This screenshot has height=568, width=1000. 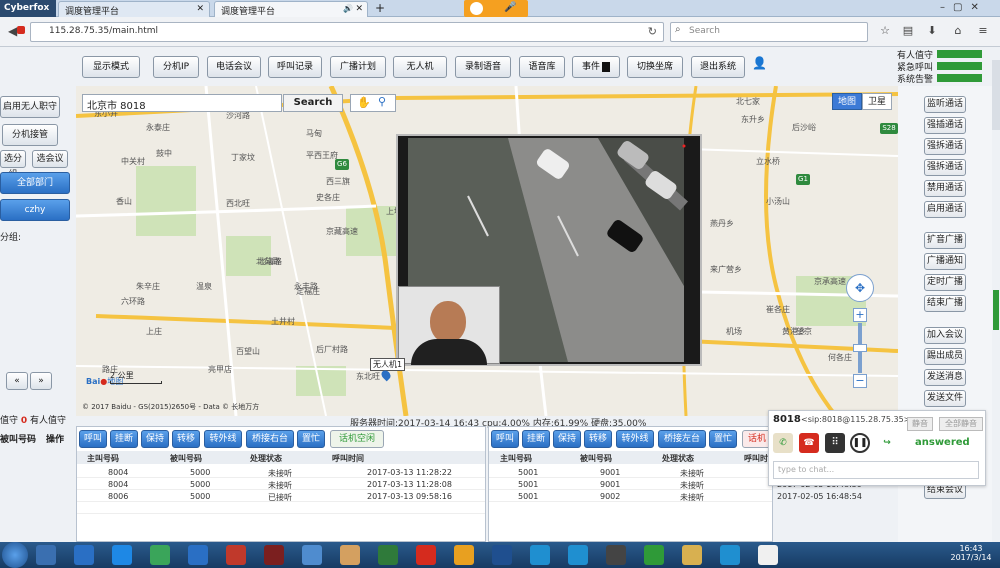 I want to click on transfer-external-button: 转外线, so click(x=223, y=439).